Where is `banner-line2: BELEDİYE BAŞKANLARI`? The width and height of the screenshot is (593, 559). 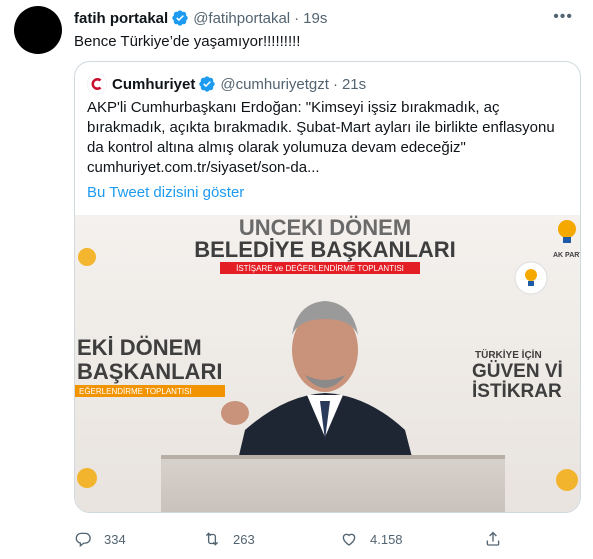 banner-line2: BELEDİYE BAŞKANLARI is located at coordinates (325, 249).